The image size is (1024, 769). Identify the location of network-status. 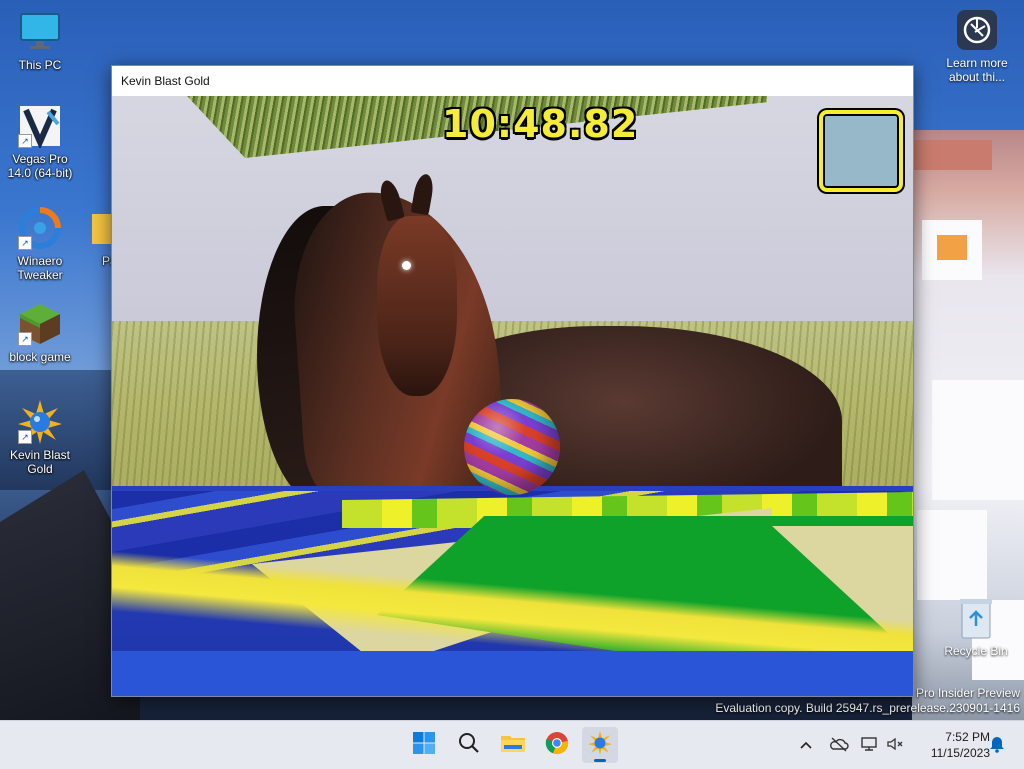
(869, 745).